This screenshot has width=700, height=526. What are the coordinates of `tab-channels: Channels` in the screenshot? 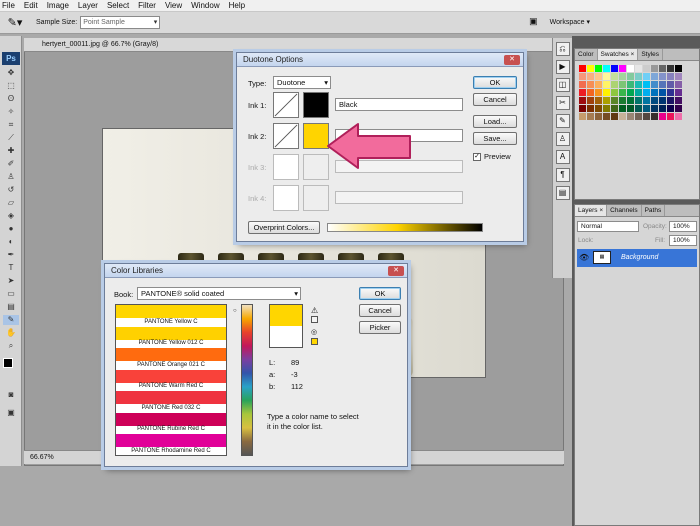 It's located at (624, 210).